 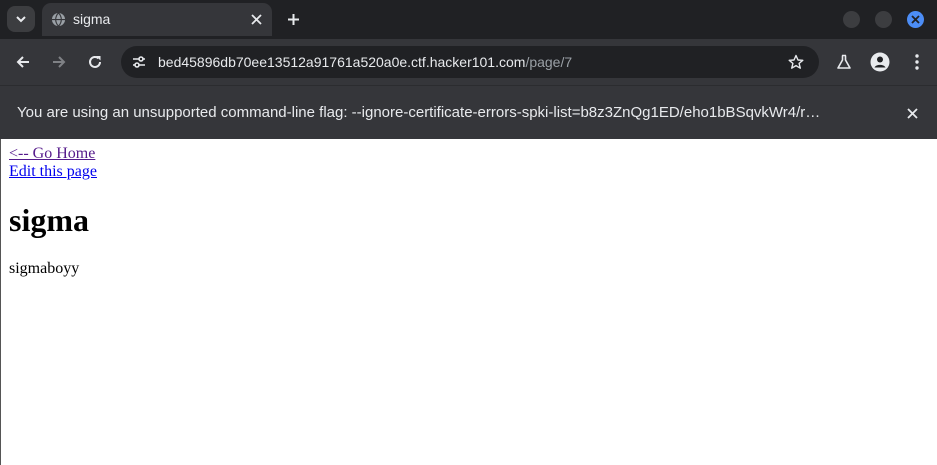 What do you see at coordinates (92, 19) in the screenshot?
I see `tab-title: sigma` at bounding box center [92, 19].